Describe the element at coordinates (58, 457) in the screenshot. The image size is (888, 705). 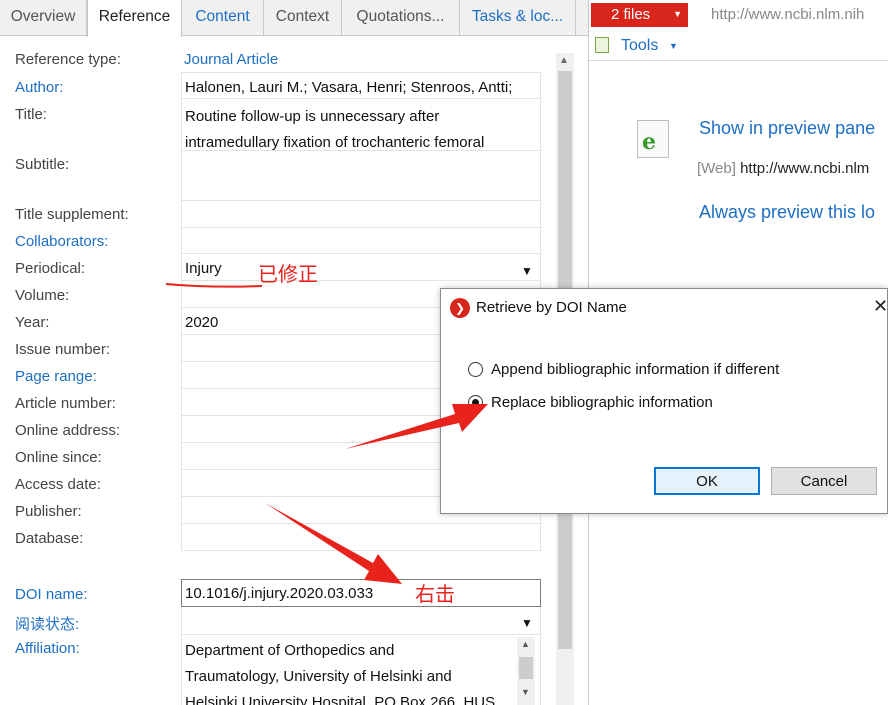
I see `online-since-label: Online since:` at that location.